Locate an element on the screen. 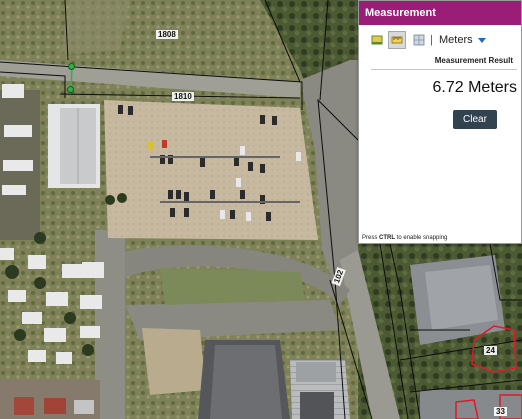 The width and height of the screenshot is (522, 419). panel-title: Measurement is located at coordinates (440, 13).